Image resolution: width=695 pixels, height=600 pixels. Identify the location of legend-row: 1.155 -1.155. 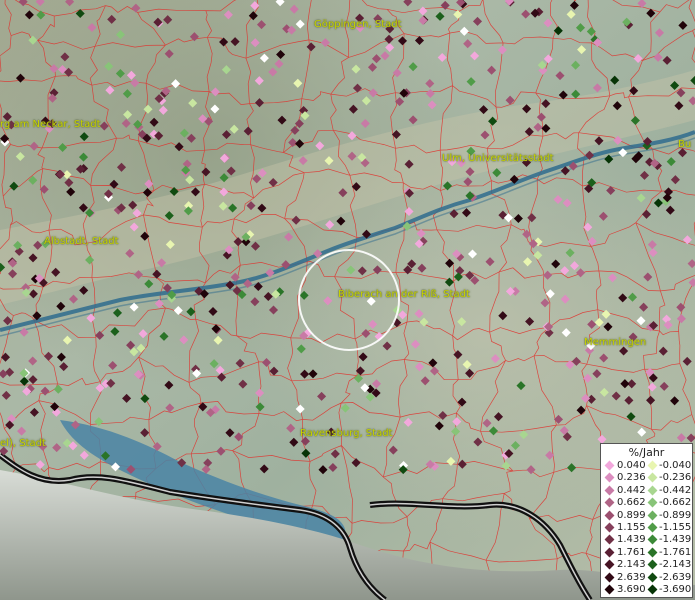
(646, 528).